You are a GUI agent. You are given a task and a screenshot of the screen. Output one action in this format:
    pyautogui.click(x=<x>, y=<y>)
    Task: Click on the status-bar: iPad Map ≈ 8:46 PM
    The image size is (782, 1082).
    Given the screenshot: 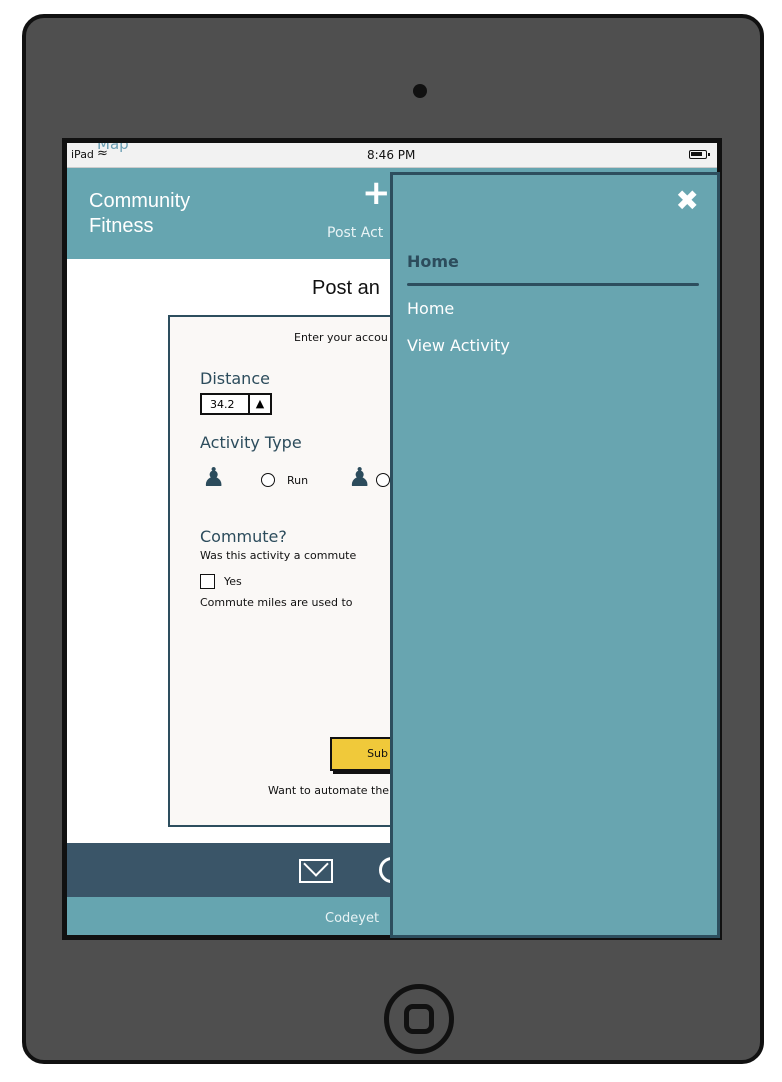 What is the action you would take?
    pyautogui.click(x=392, y=155)
    